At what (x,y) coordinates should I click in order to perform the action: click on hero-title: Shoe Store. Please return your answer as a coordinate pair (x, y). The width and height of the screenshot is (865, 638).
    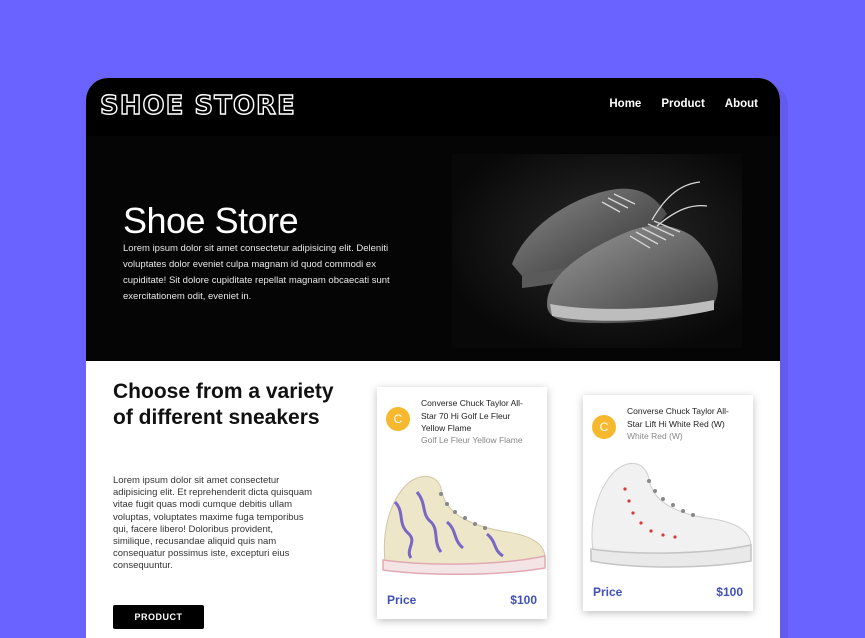
    Looking at the image, I should click on (211, 220).